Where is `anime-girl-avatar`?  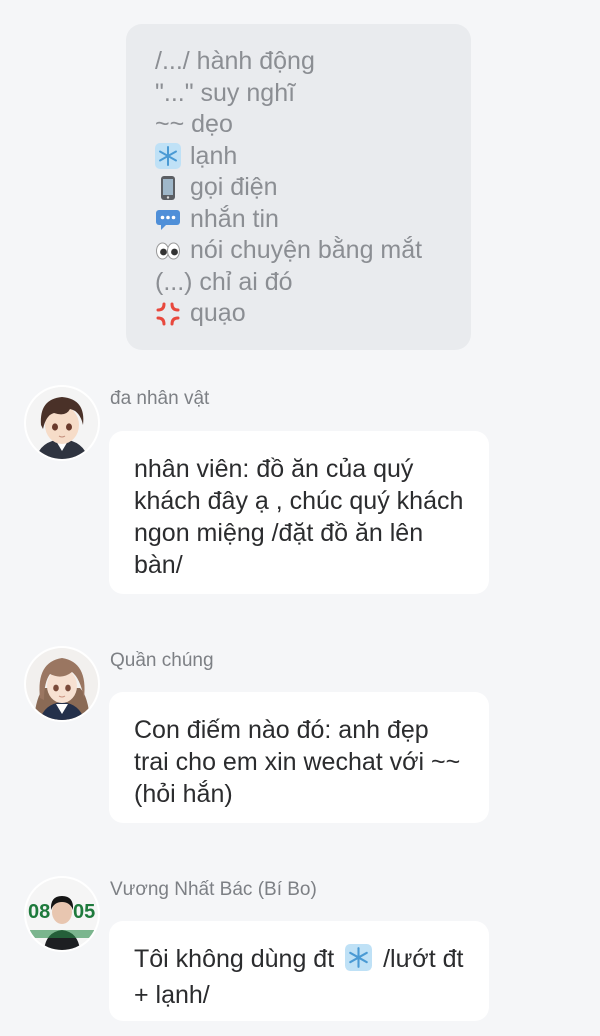 anime-girl-avatar is located at coordinates (62, 684).